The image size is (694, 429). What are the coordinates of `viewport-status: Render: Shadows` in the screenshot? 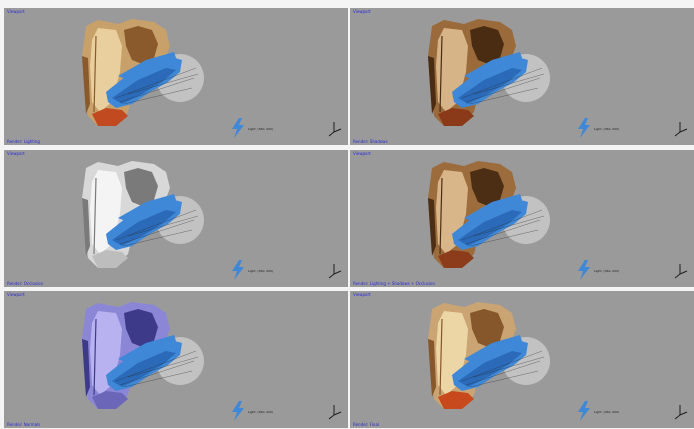 It's located at (370, 141).